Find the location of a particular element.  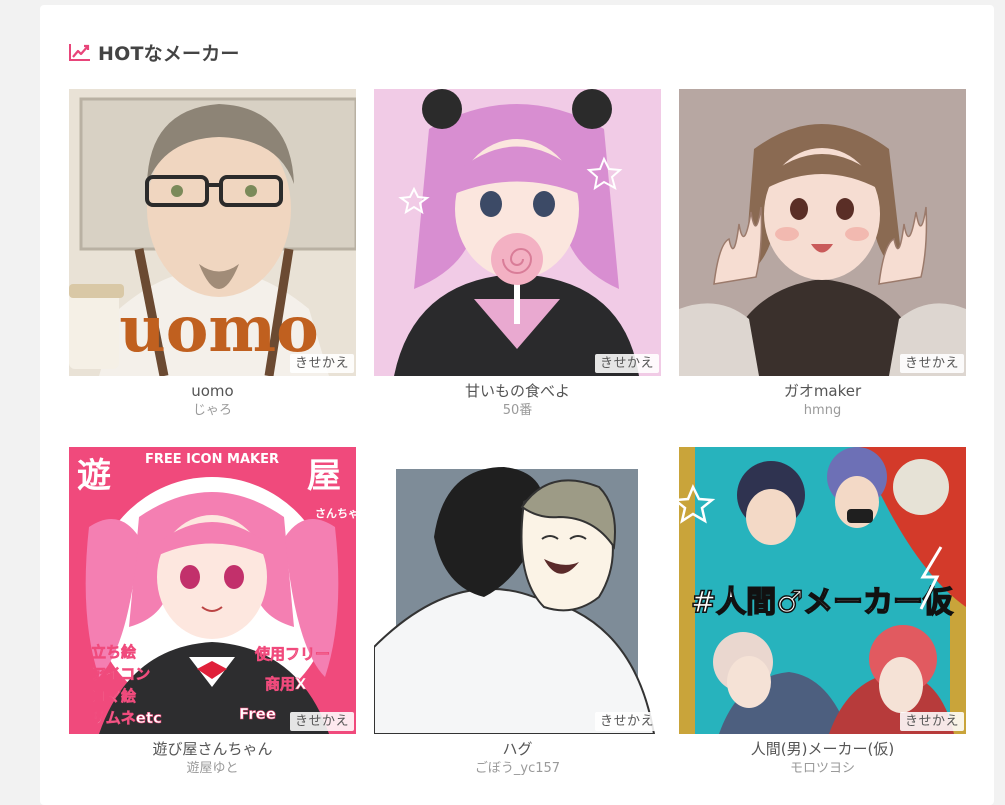

maker-card-ningen-otoko: #人間♂メーカー仮 きせかえ 人間(男)メーカー(仮) モロツヨシ is located at coordinates (822, 626).